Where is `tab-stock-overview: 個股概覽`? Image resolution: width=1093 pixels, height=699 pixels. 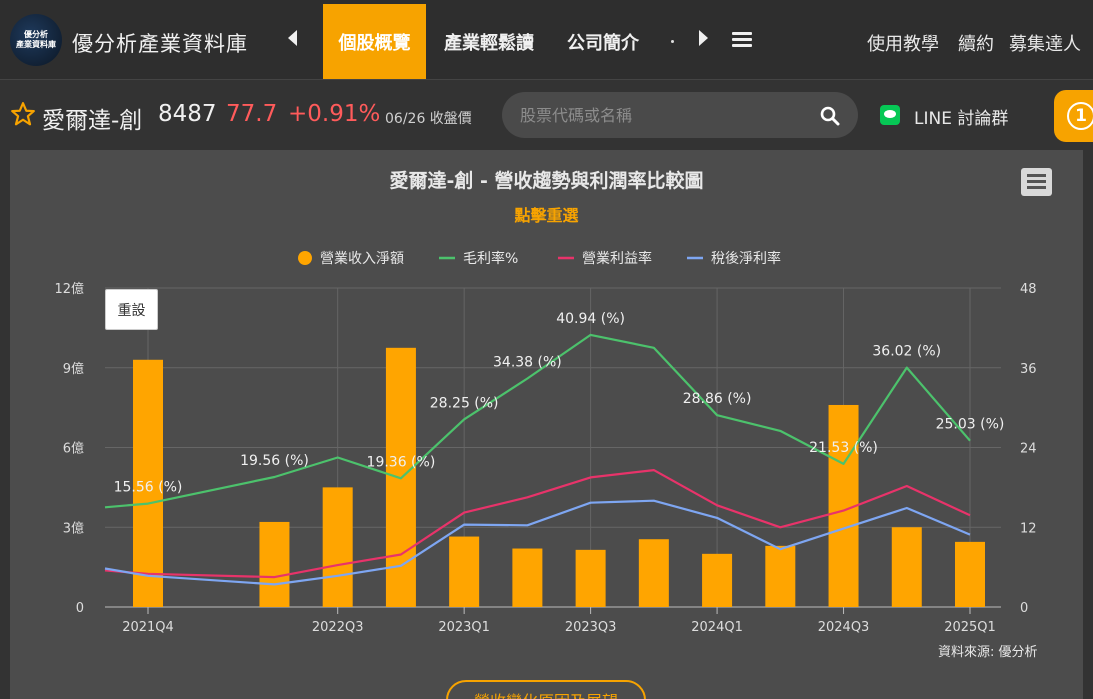 tab-stock-overview: 個股概覽 is located at coordinates (374, 41).